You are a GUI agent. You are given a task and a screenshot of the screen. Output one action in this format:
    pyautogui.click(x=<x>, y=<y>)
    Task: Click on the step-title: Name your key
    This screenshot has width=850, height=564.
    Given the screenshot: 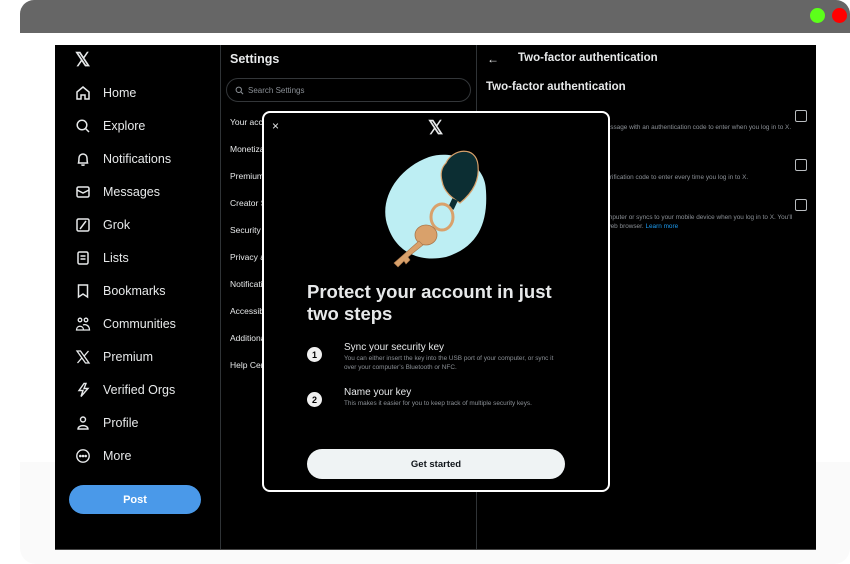 What is the action you would take?
    pyautogui.click(x=378, y=392)
    